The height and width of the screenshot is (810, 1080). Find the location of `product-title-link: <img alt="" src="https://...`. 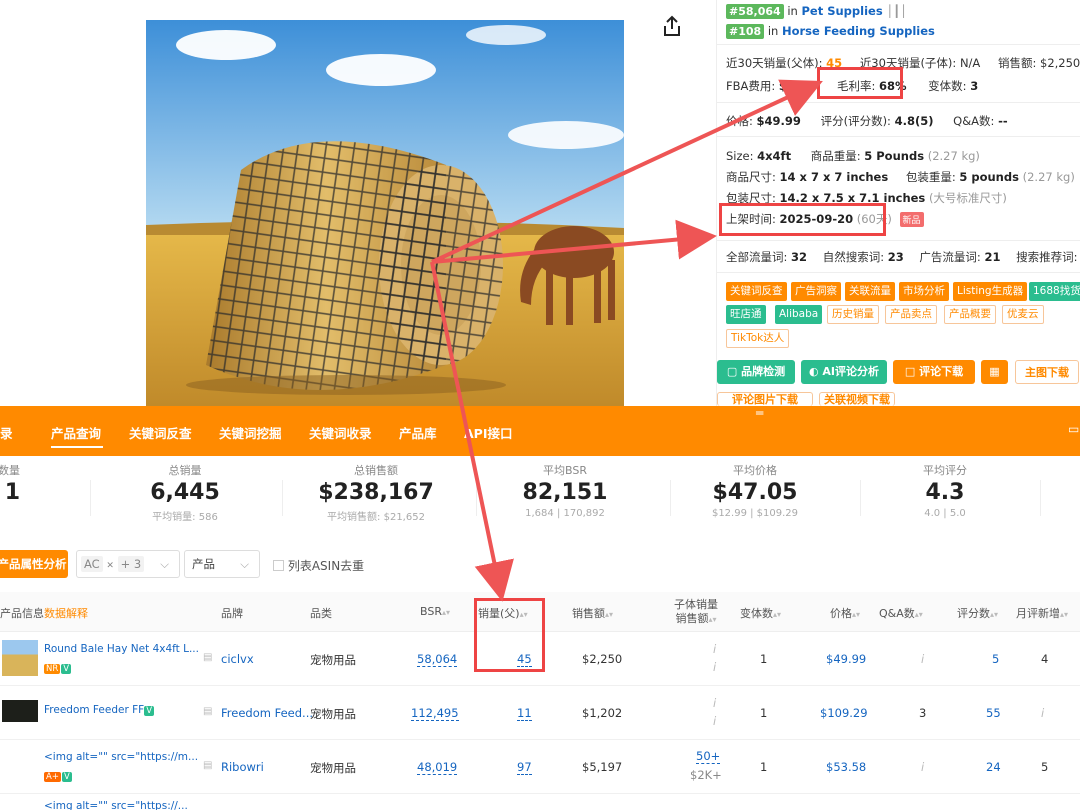

product-title-link: <img alt="" src="https://... is located at coordinates (116, 805).